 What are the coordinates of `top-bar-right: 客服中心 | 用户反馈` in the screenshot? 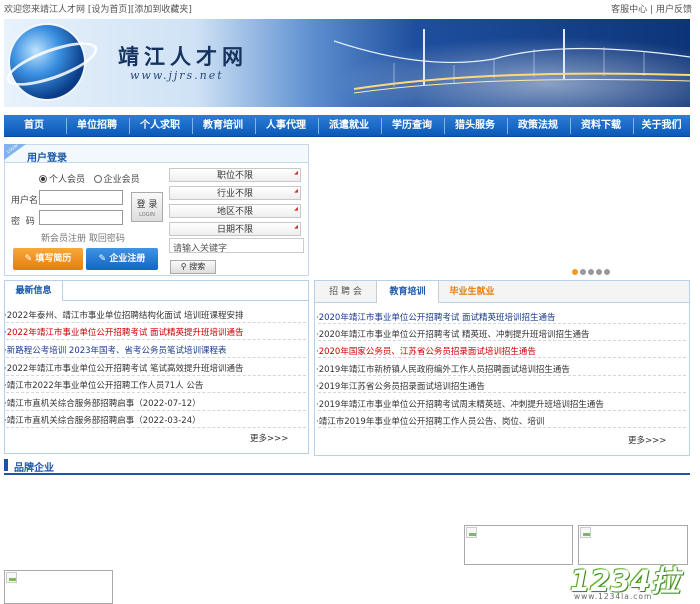 It's located at (651, 8).